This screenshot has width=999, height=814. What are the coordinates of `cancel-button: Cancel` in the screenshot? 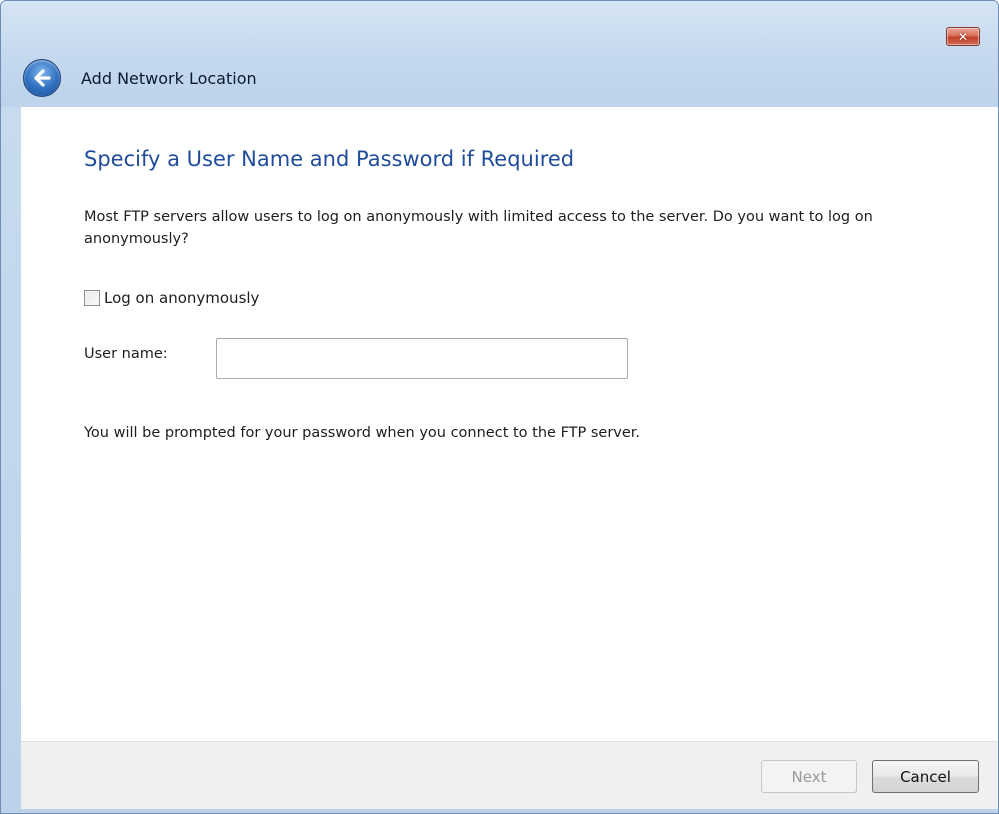 It's located at (925, 776).